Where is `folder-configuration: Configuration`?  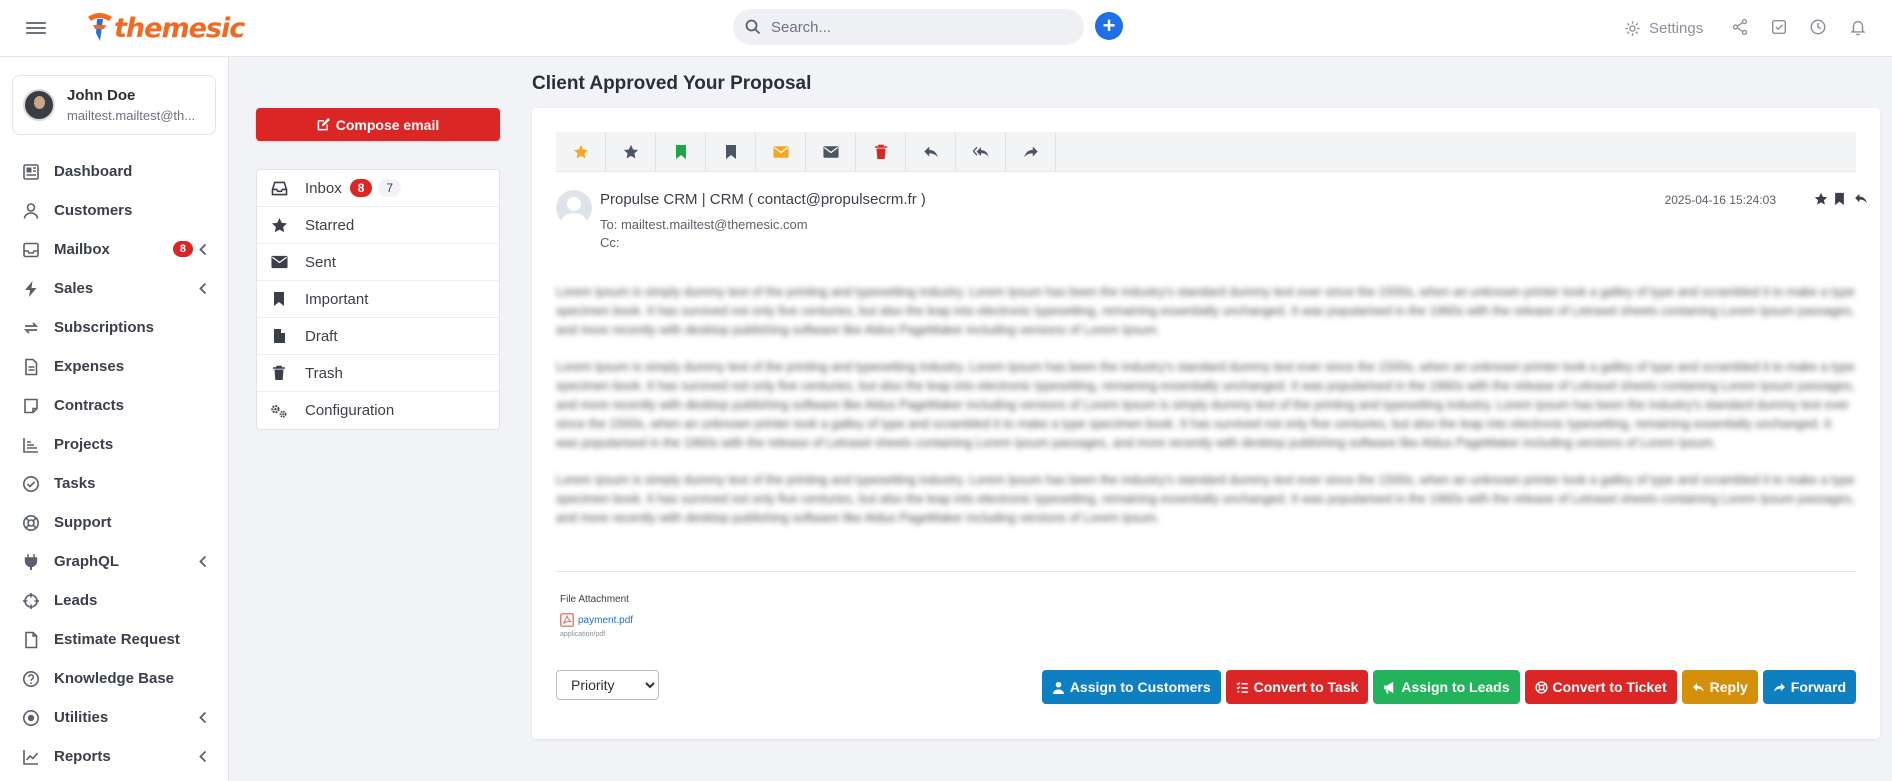 folder-configuration: Configuration is located at coordinates (378, 410).